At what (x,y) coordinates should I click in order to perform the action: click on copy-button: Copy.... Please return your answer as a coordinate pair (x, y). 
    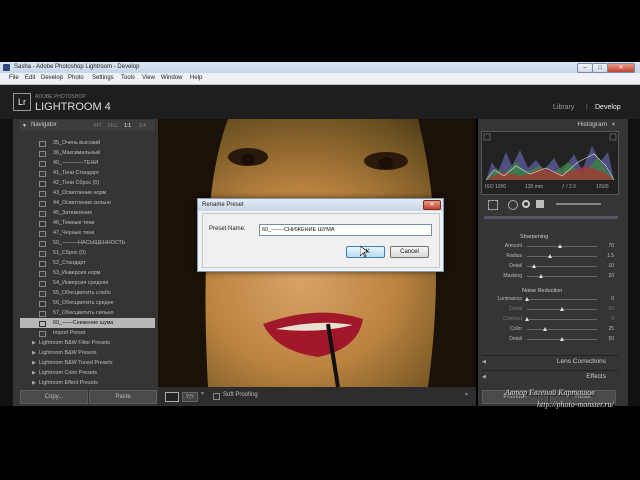
    Looking at the image, I should click on (54, 397).